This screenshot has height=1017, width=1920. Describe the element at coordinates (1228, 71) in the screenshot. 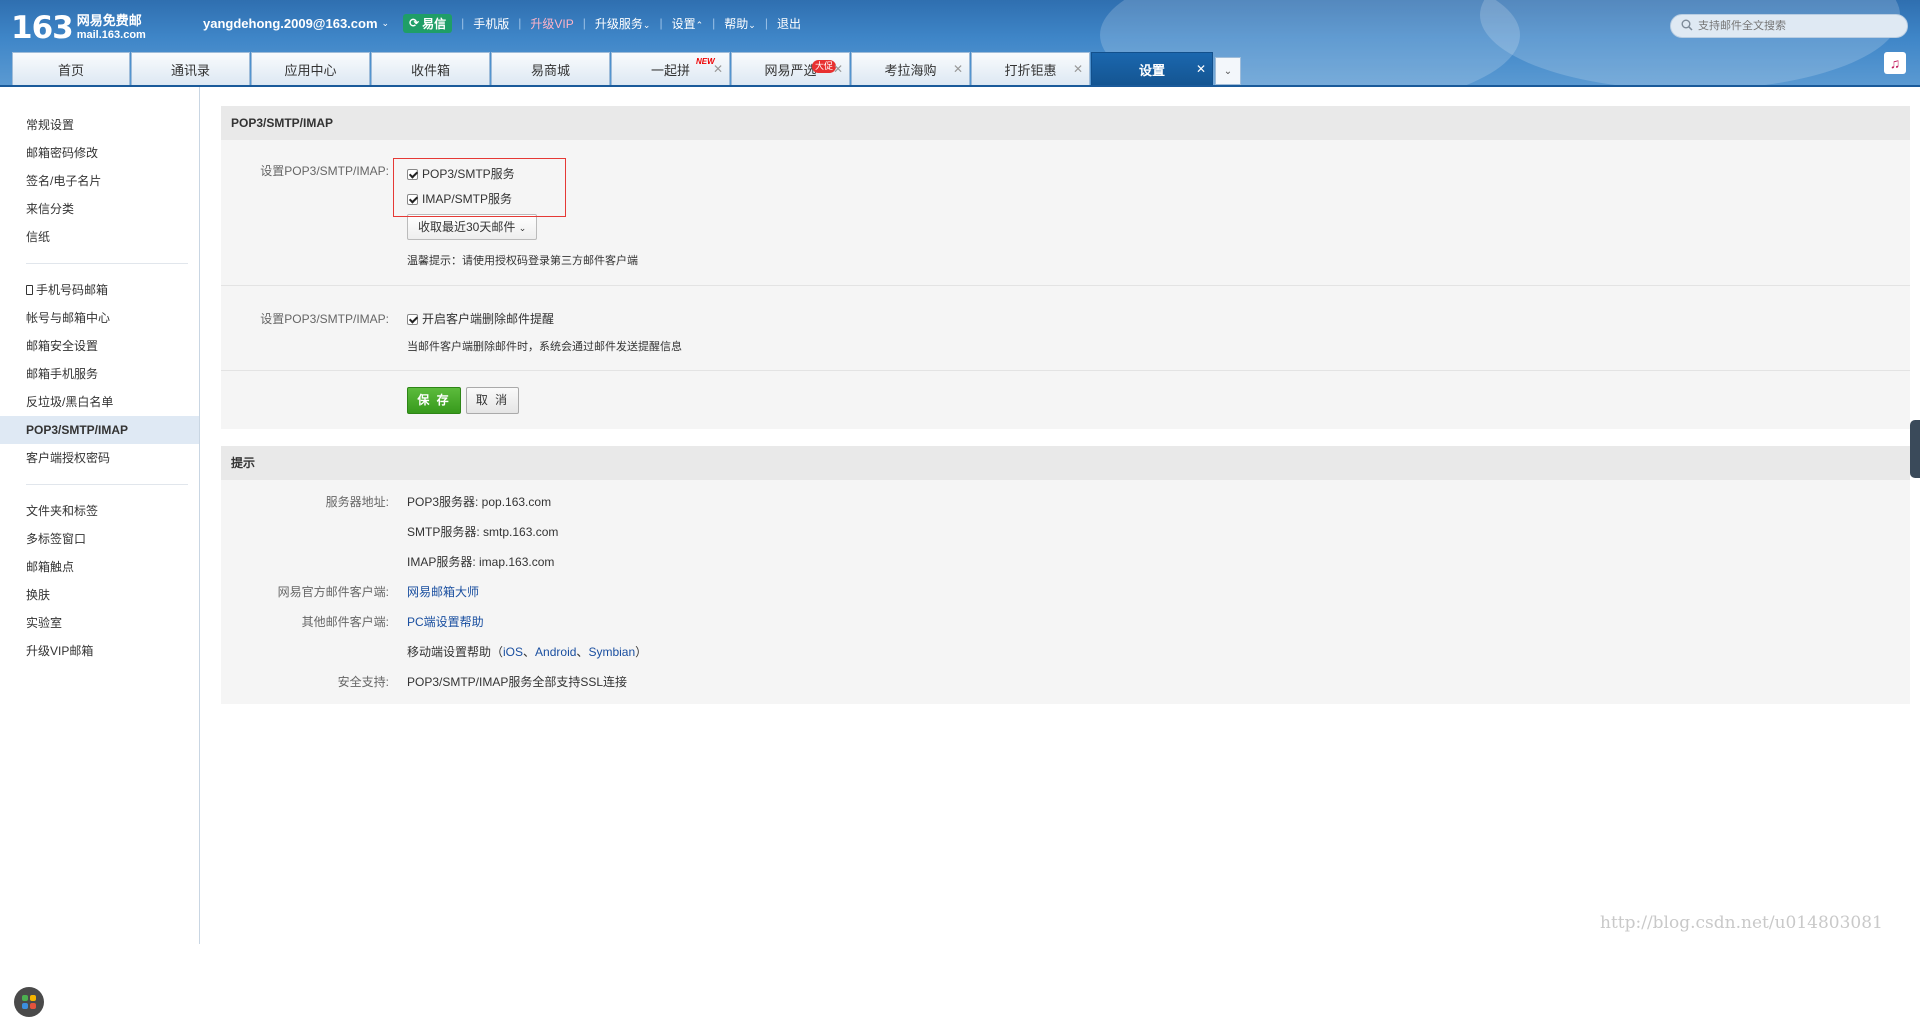

I see `more-tabs-button: ⌄` at that location.